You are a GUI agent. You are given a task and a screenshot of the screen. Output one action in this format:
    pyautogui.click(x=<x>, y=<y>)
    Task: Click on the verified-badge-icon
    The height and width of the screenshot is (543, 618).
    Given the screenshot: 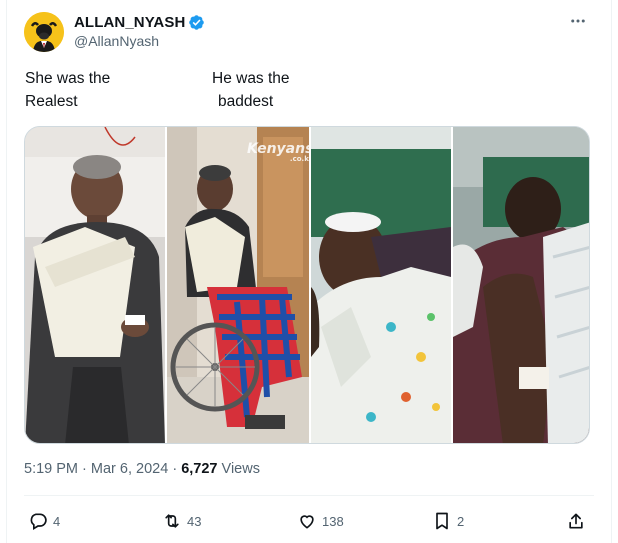 What is the action you would take?
    pyautogui.click(x=196, y=22)
    